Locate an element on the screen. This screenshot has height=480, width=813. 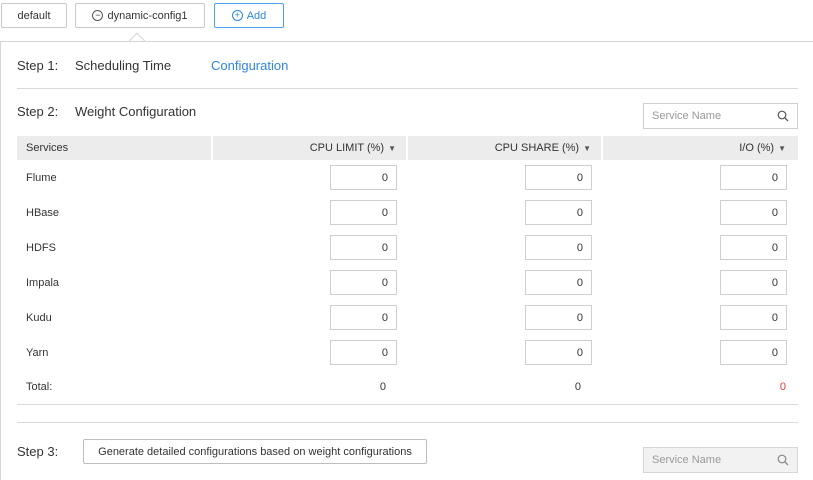
header-services-label: Services is located at coordinates (47, 148).